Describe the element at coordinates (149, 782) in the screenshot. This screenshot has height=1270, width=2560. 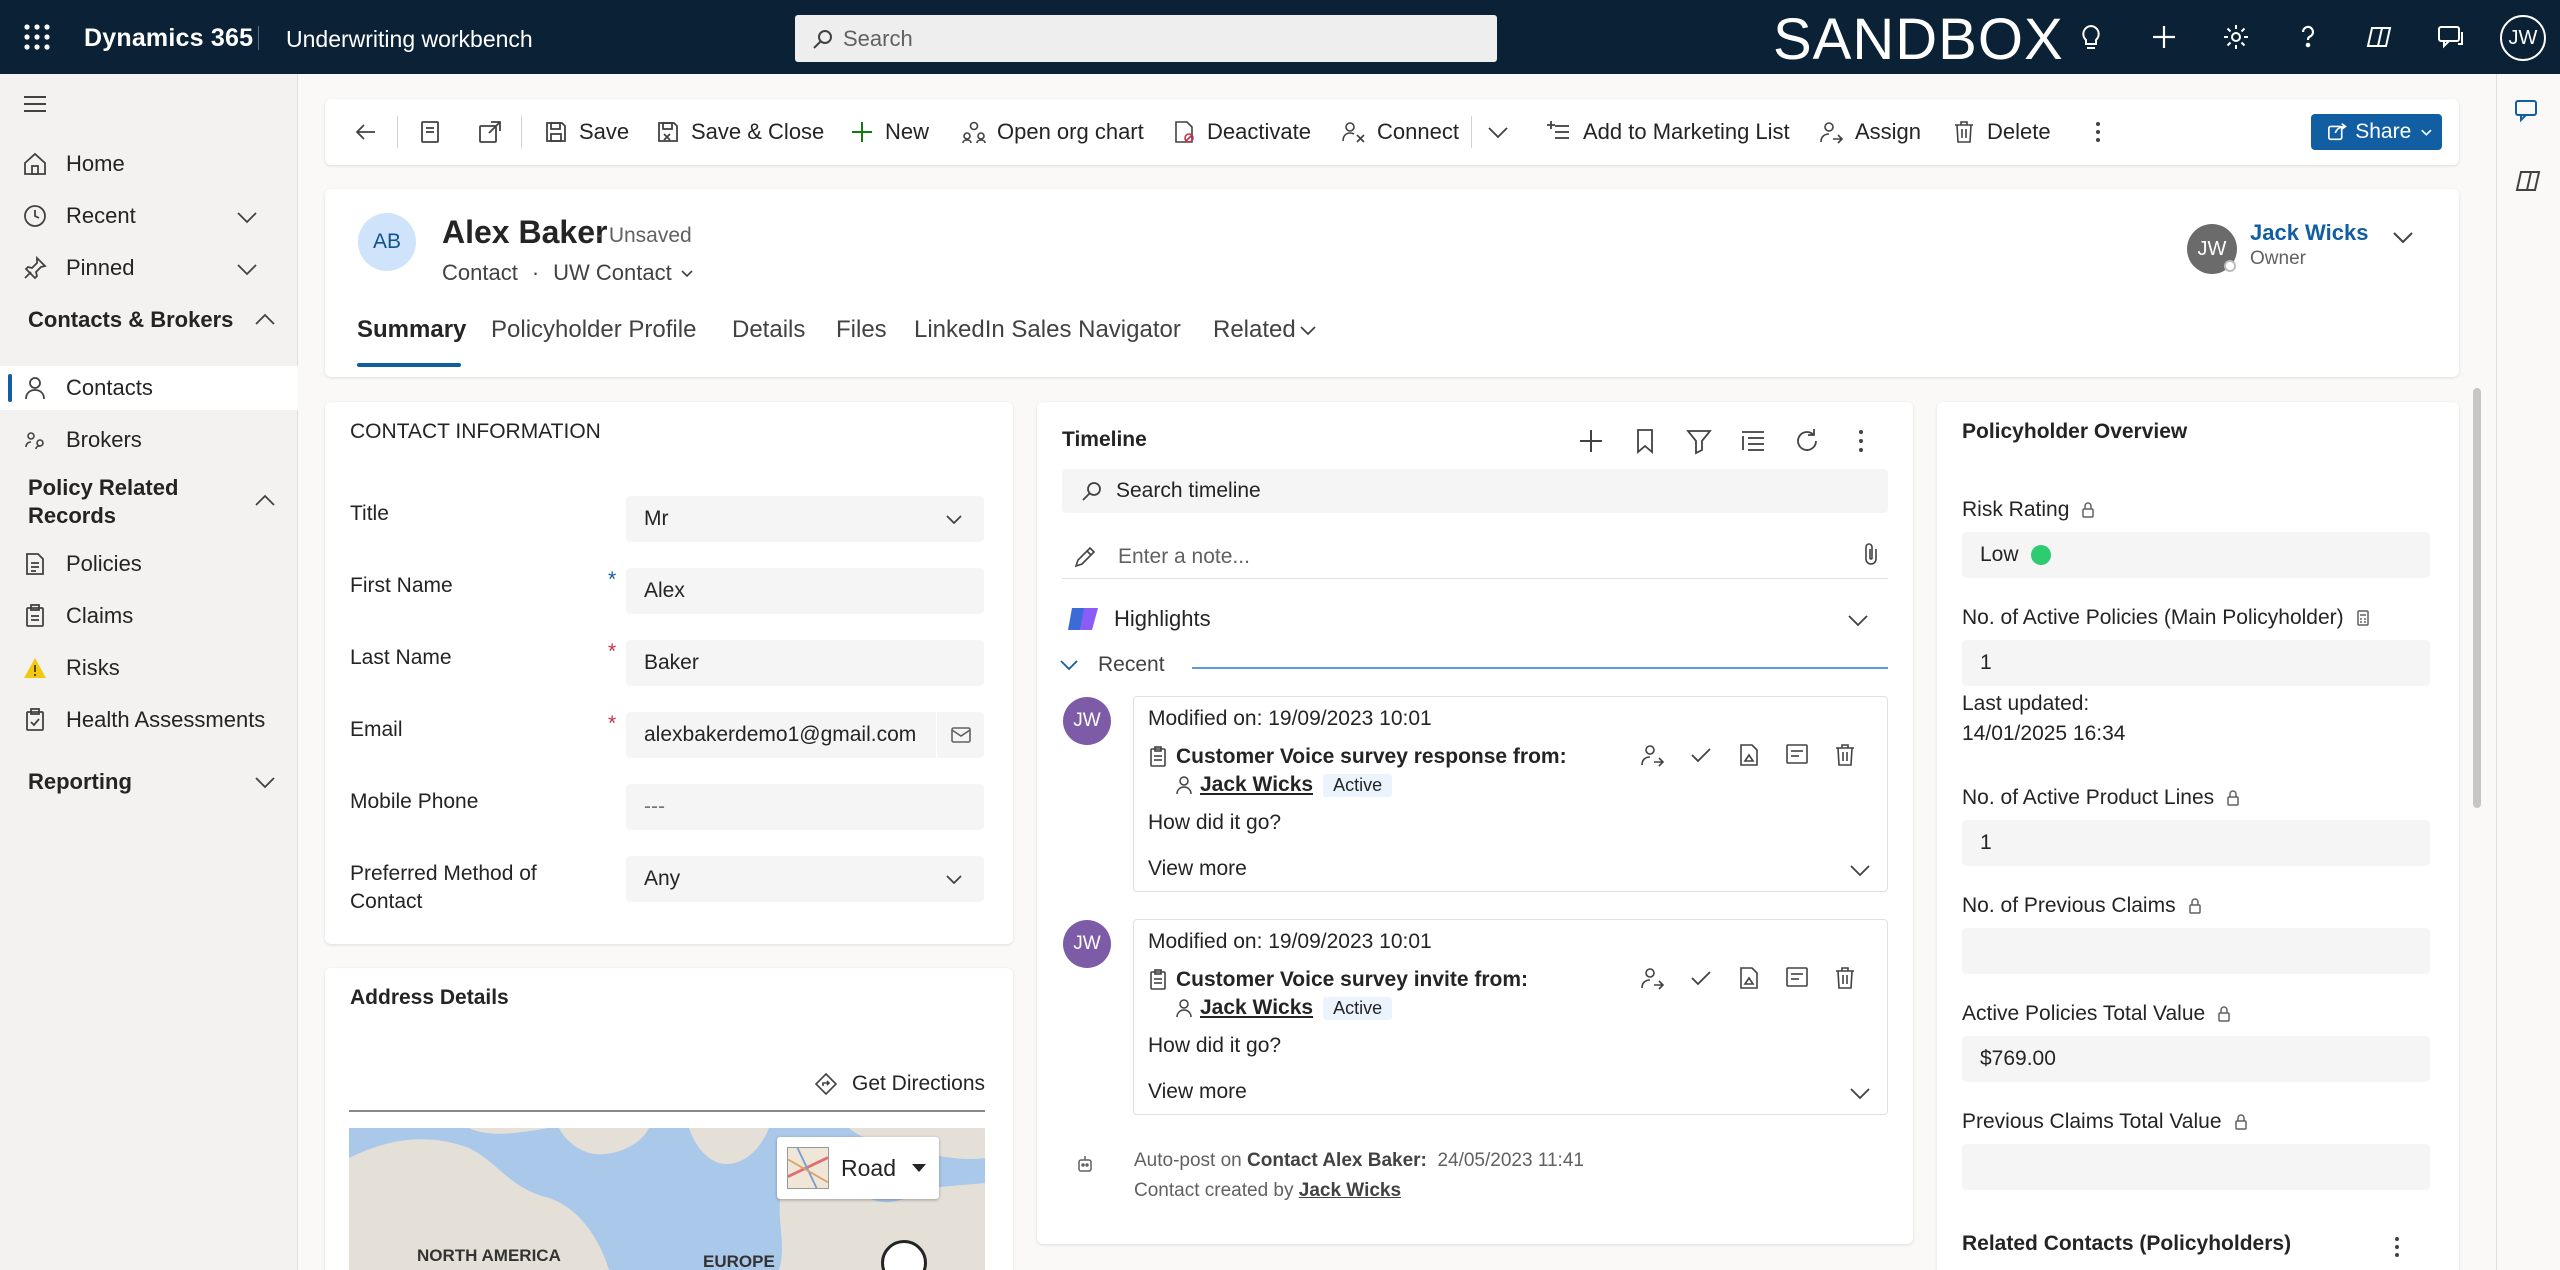
I see `nav-group-reporting: Reporting` at that location.